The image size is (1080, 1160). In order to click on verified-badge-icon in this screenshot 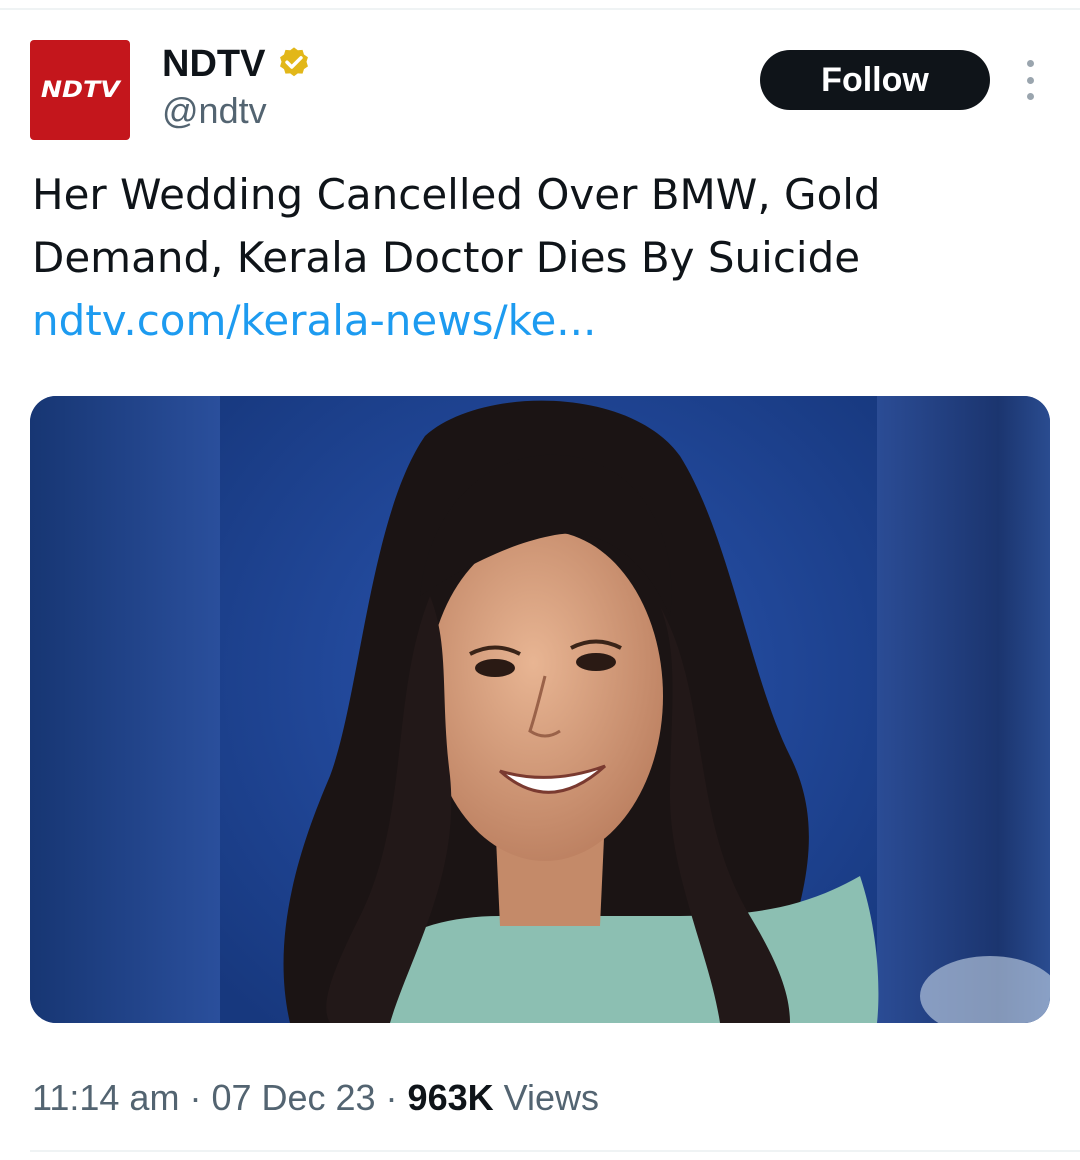, I will do `click(294, 62)`.